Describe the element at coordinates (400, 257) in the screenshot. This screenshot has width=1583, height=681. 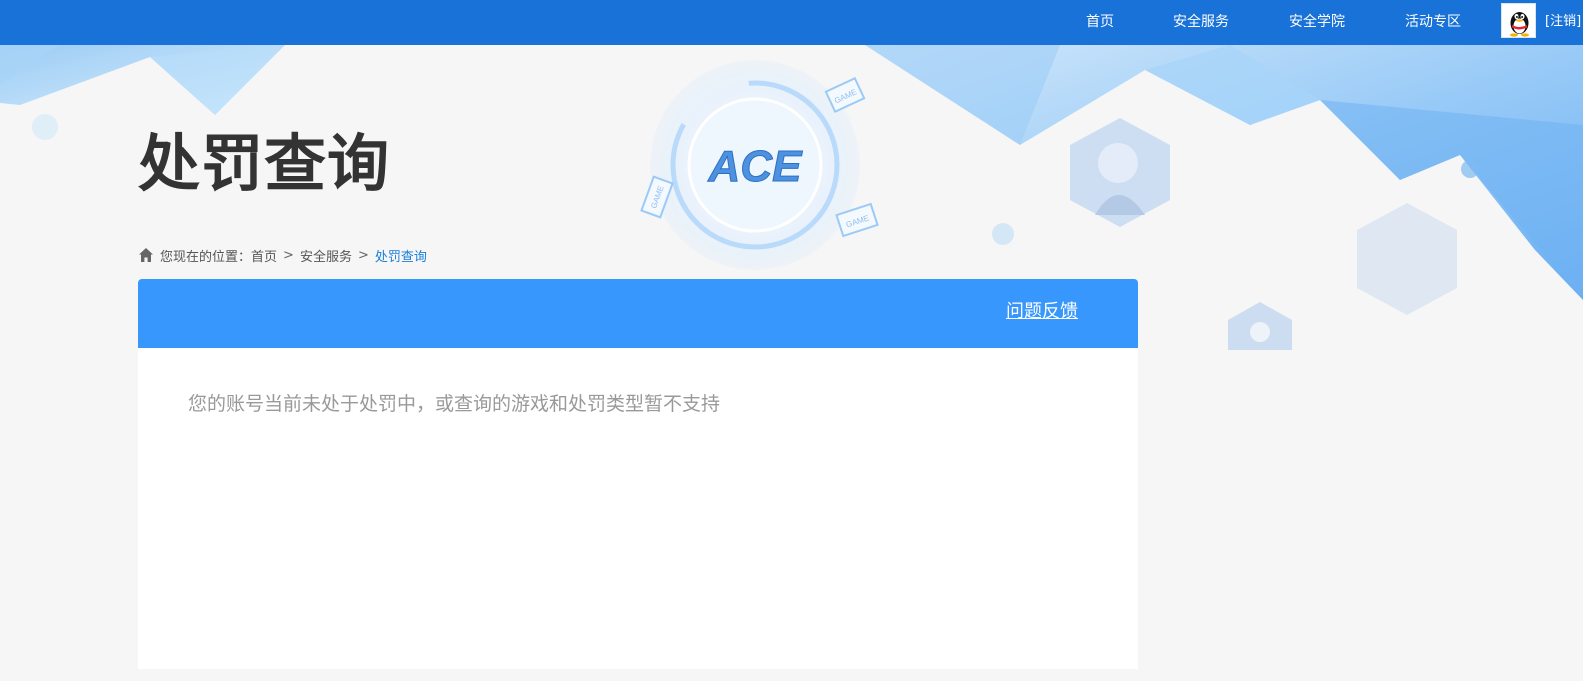
I see `breadcrumb-current: 处罚查询` at that location.